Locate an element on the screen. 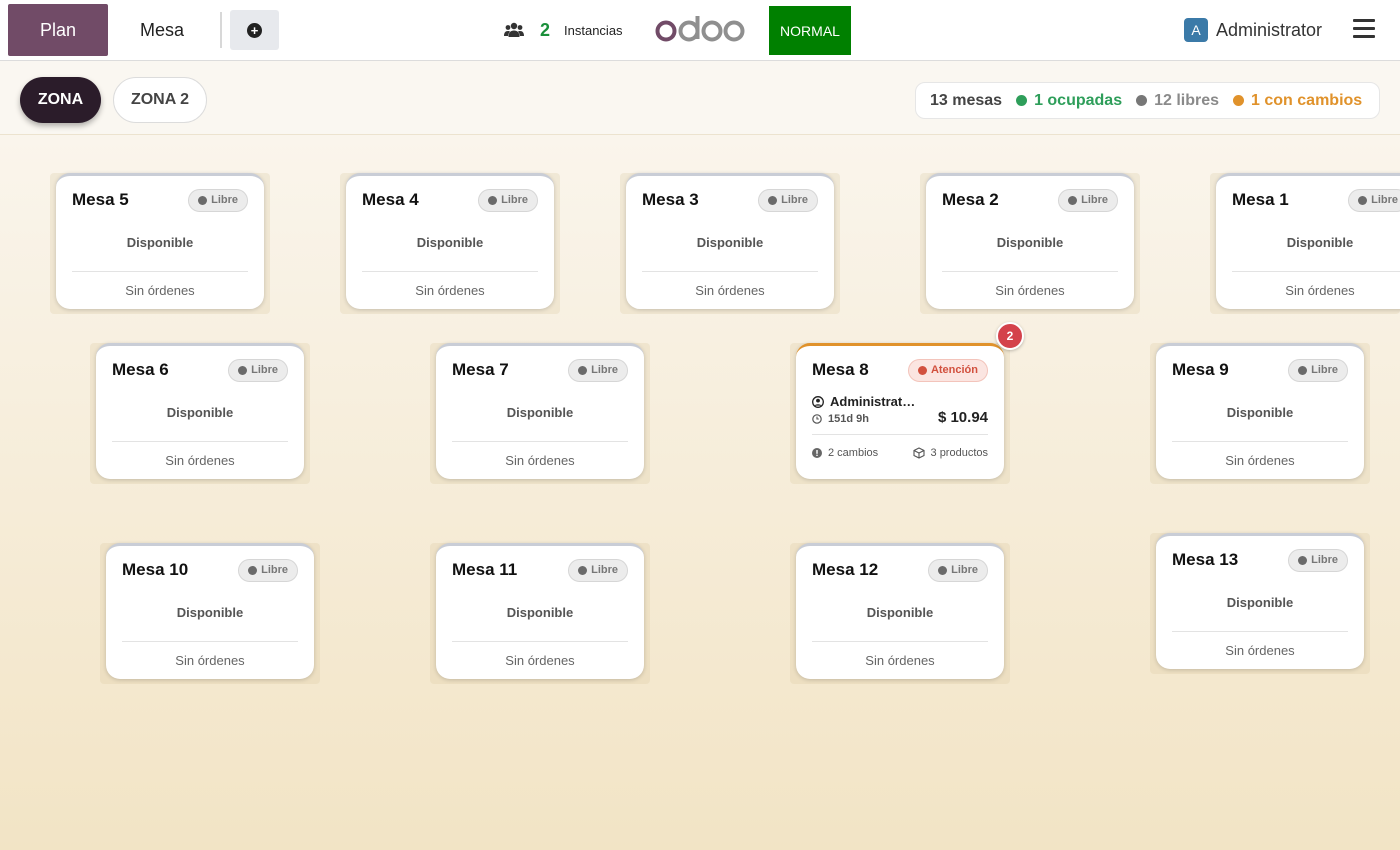 The width and height of the screenshot is (1400, 850). table-name: Mesa 12 is located at coordinates (845, 569).